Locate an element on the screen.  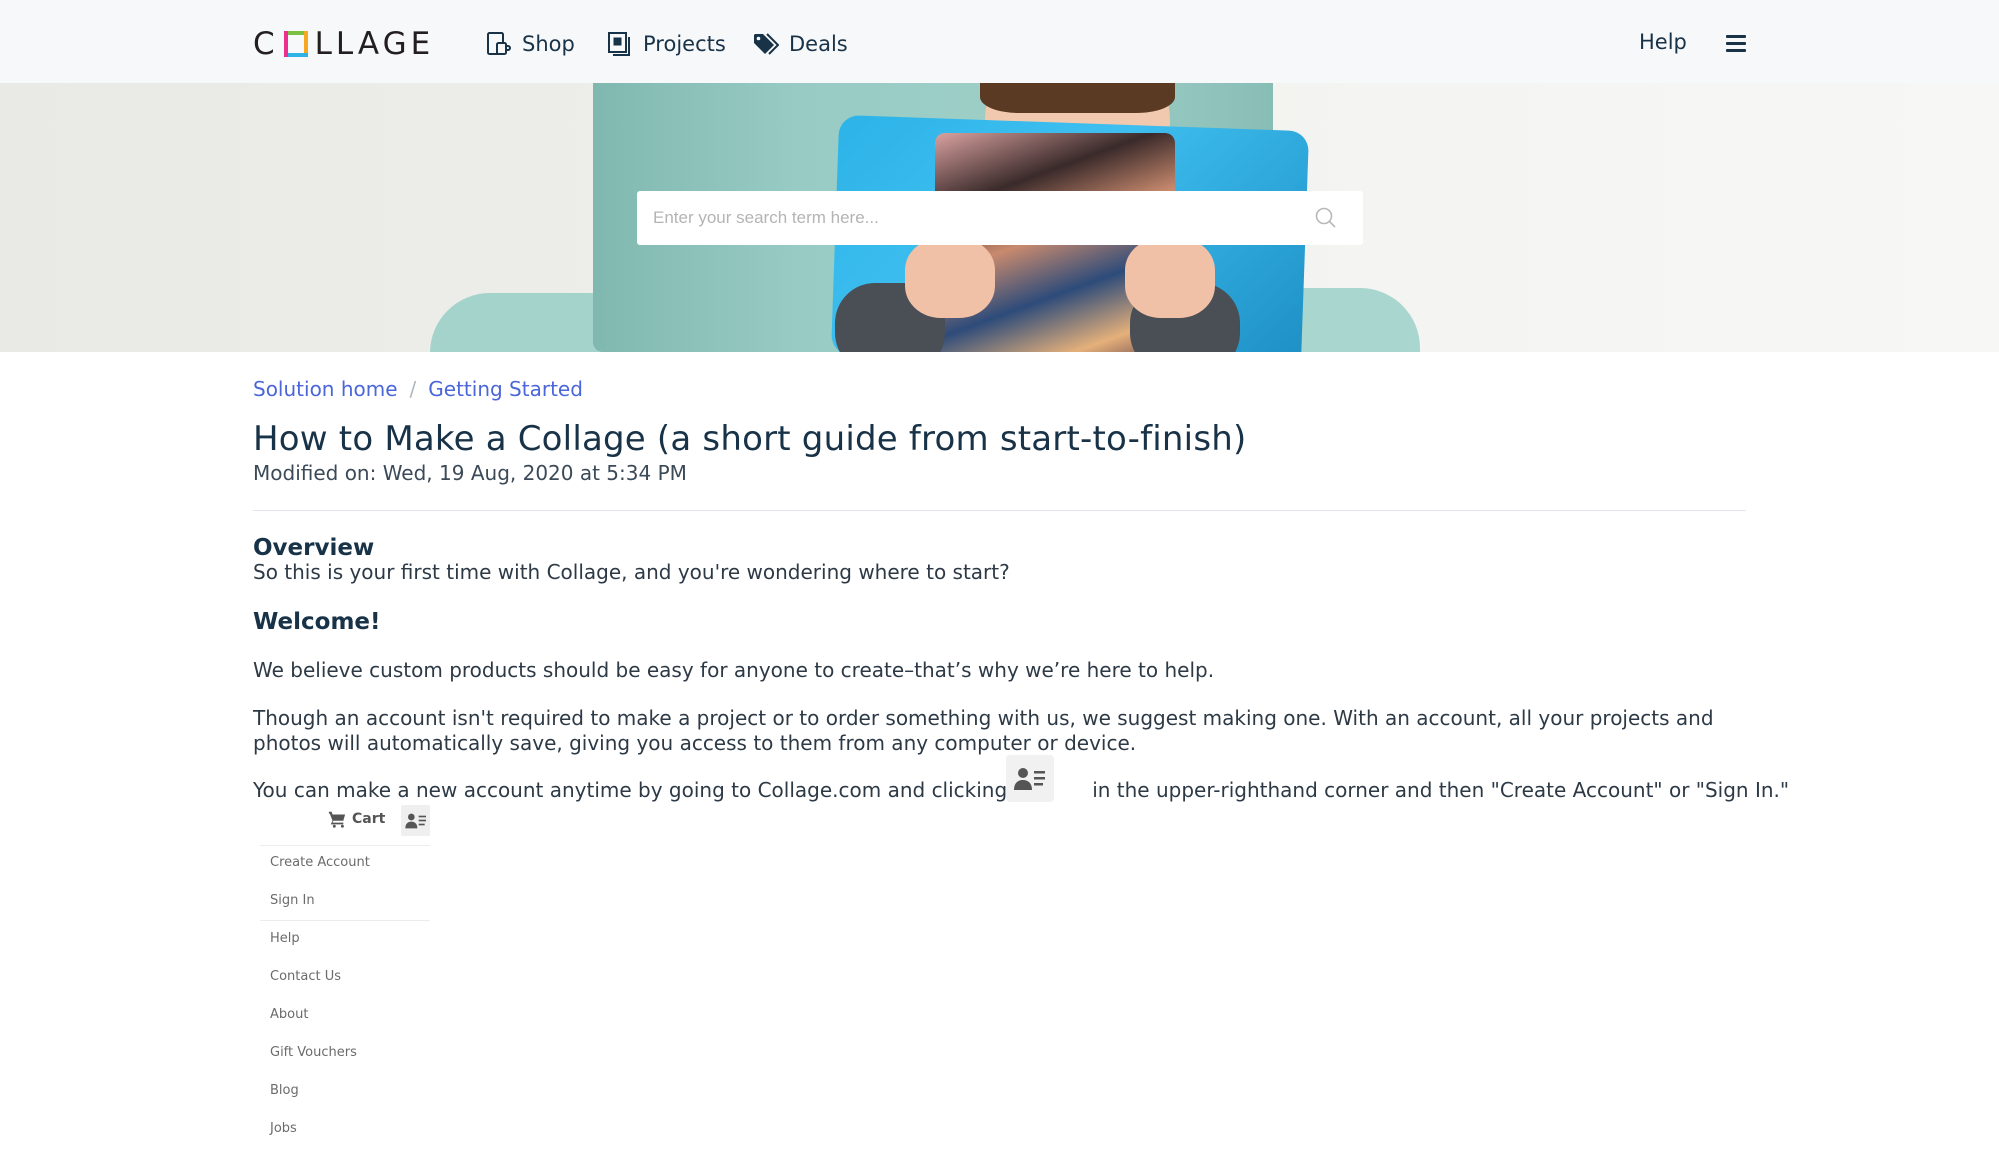
menu-item-sign-in: Sign In is located at coordinates (292, 900).